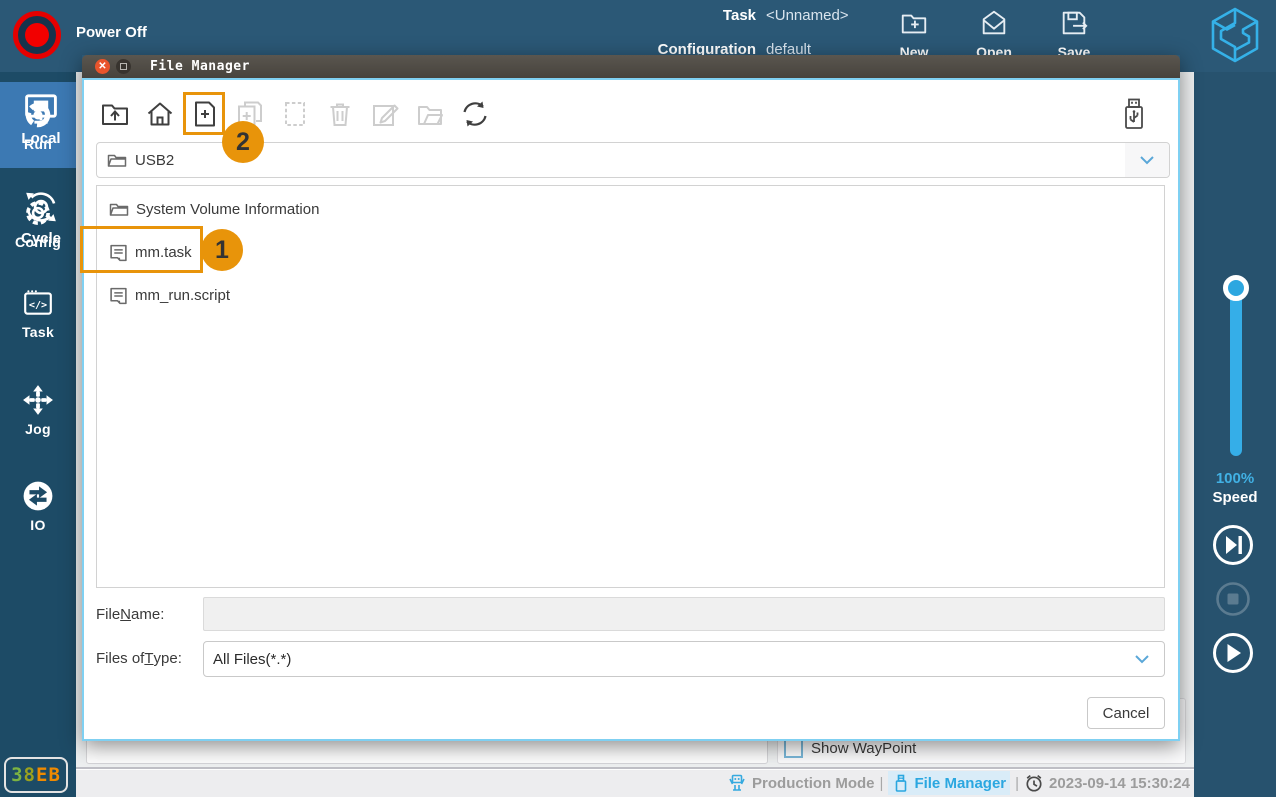 This screenshot has width=1276, height=797. I want to click on code-window-icon: </>, so click(38, 302).